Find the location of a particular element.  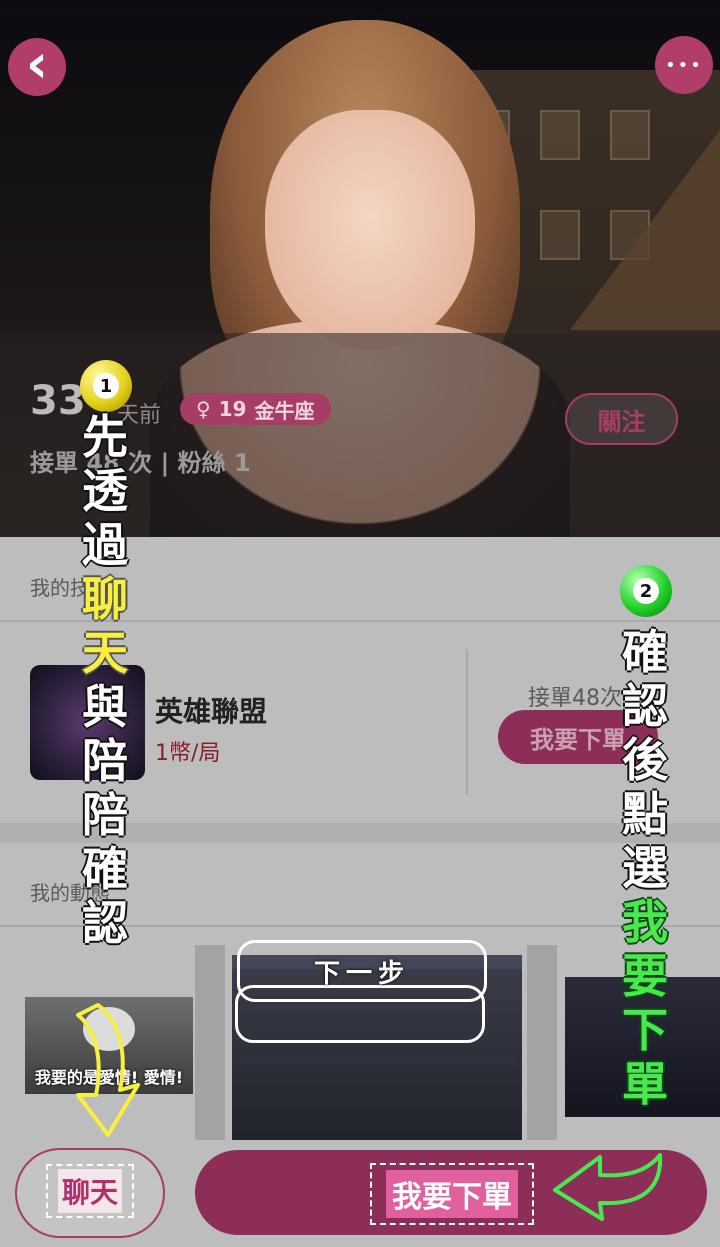

step-2-number: 2 is located at coordinates (646, 591).